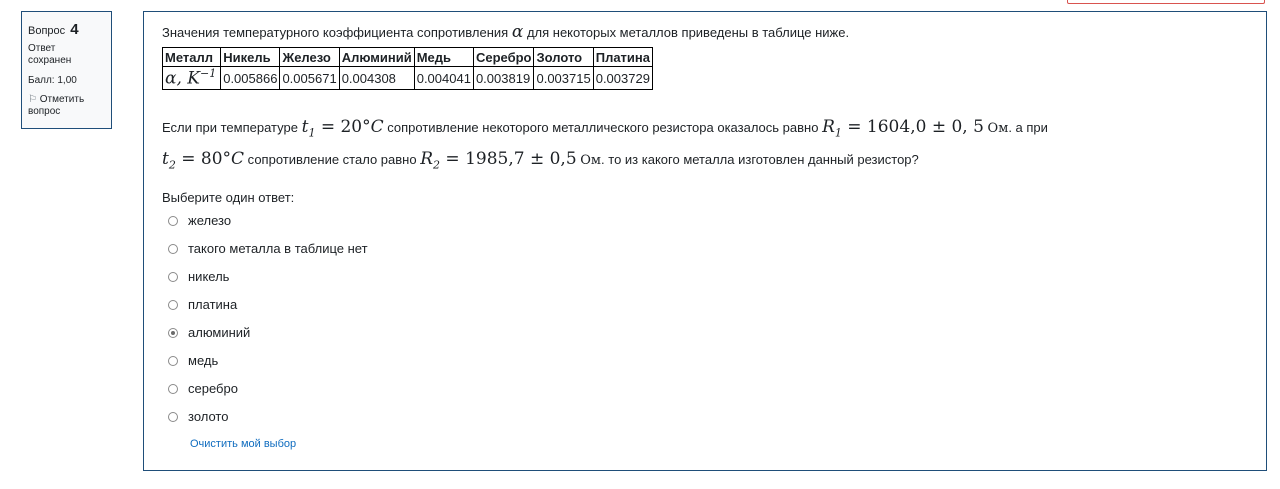 The width and height of the screenshot is (1280, 489). What do you see at coordinates (705, 305) in the screenshot?
I see `answer-option: платина` at bounding box center [705, 305].